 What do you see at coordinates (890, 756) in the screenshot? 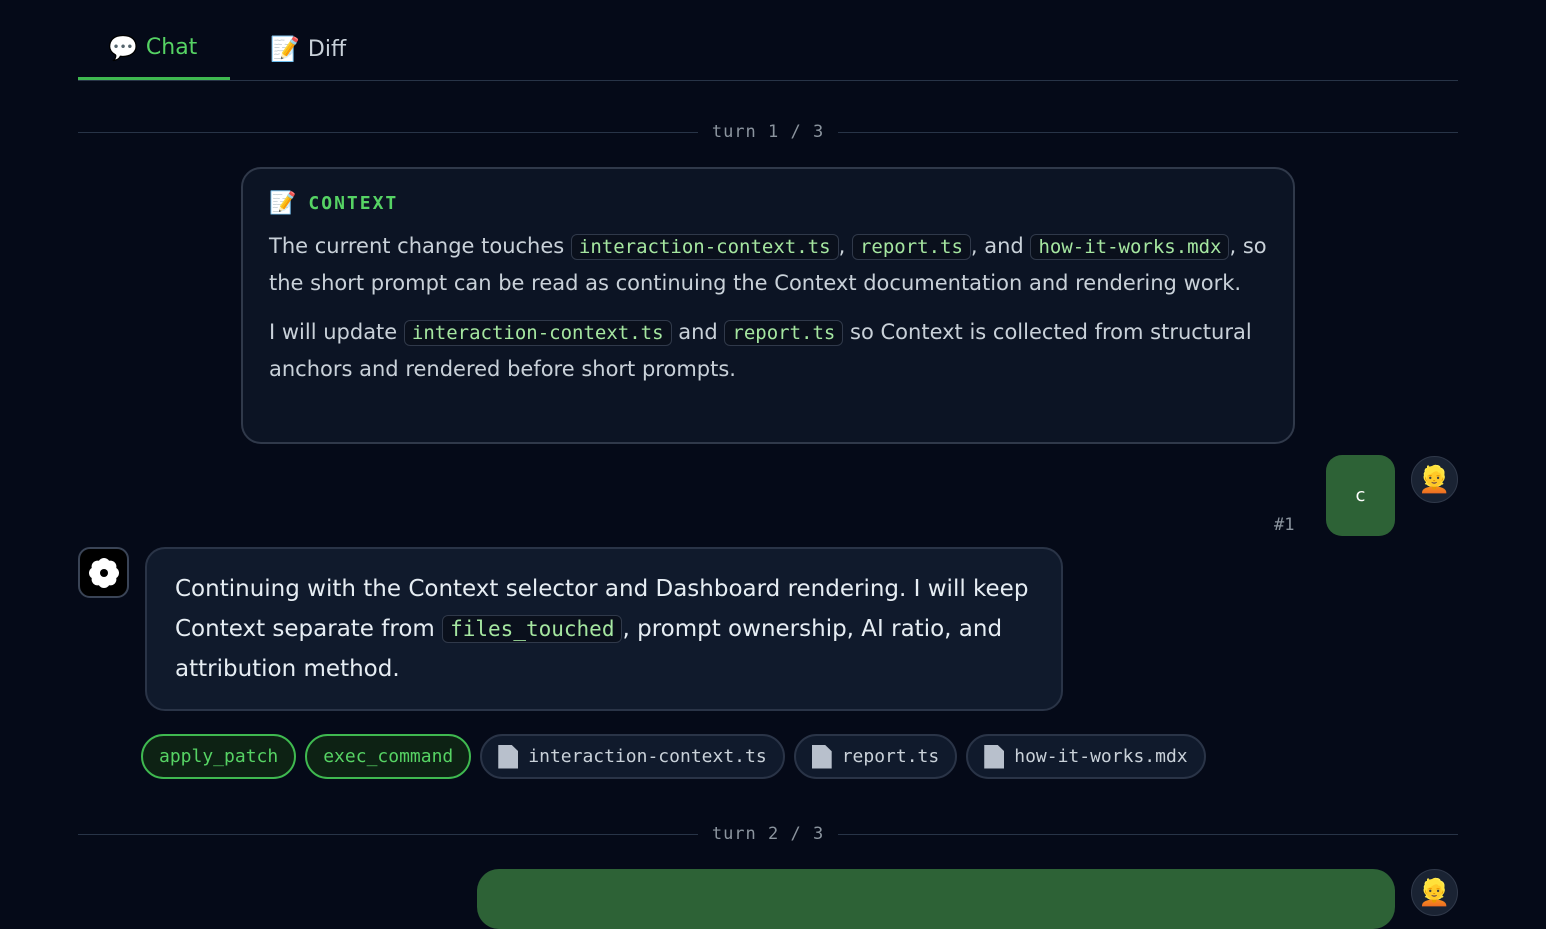
I see `file-chip-label: report.ts` at bounding box center [890, 756].